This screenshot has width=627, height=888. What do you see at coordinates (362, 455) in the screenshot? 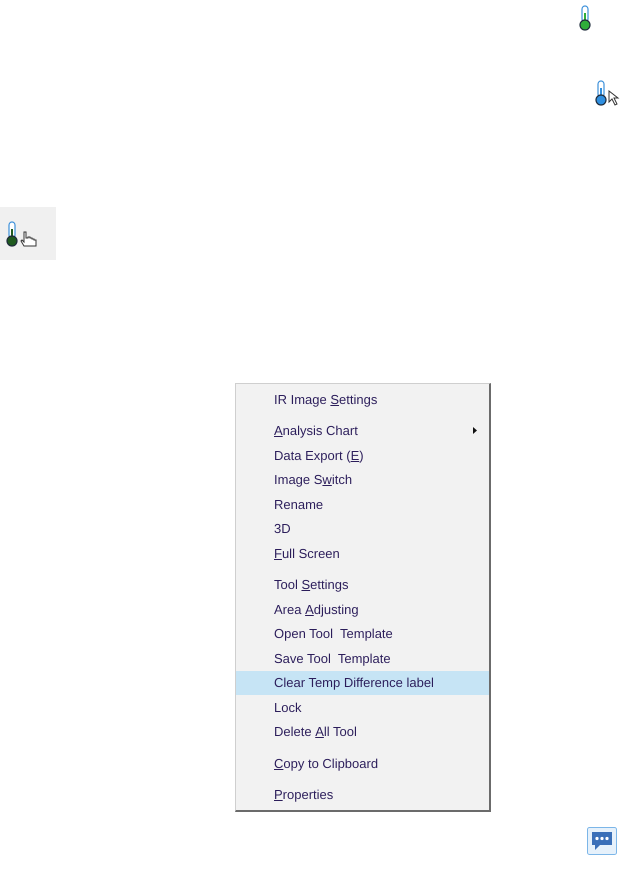
I see `menu-item: Data Export (E)` at bounding box center [362, 455].